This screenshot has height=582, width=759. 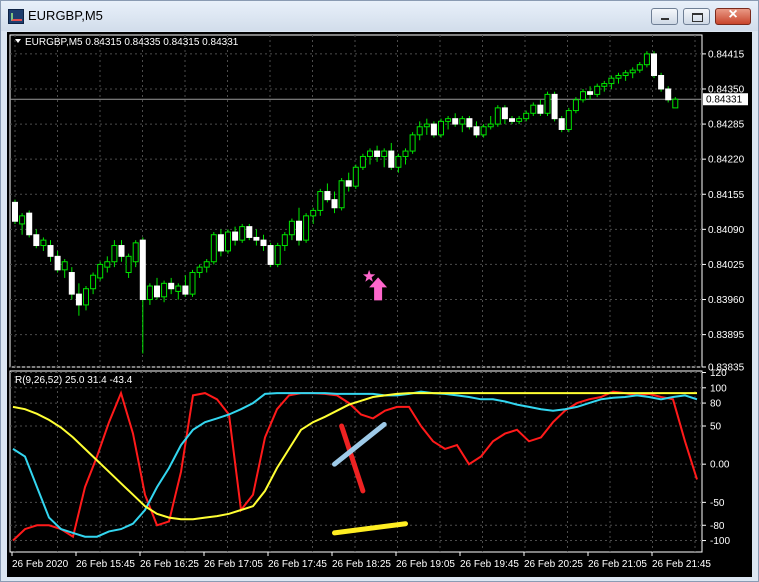 What do you see at coordinates (716, 404) in the screenshot?
I see `osc-axis-label: 80` at bounding box center [716, 404].